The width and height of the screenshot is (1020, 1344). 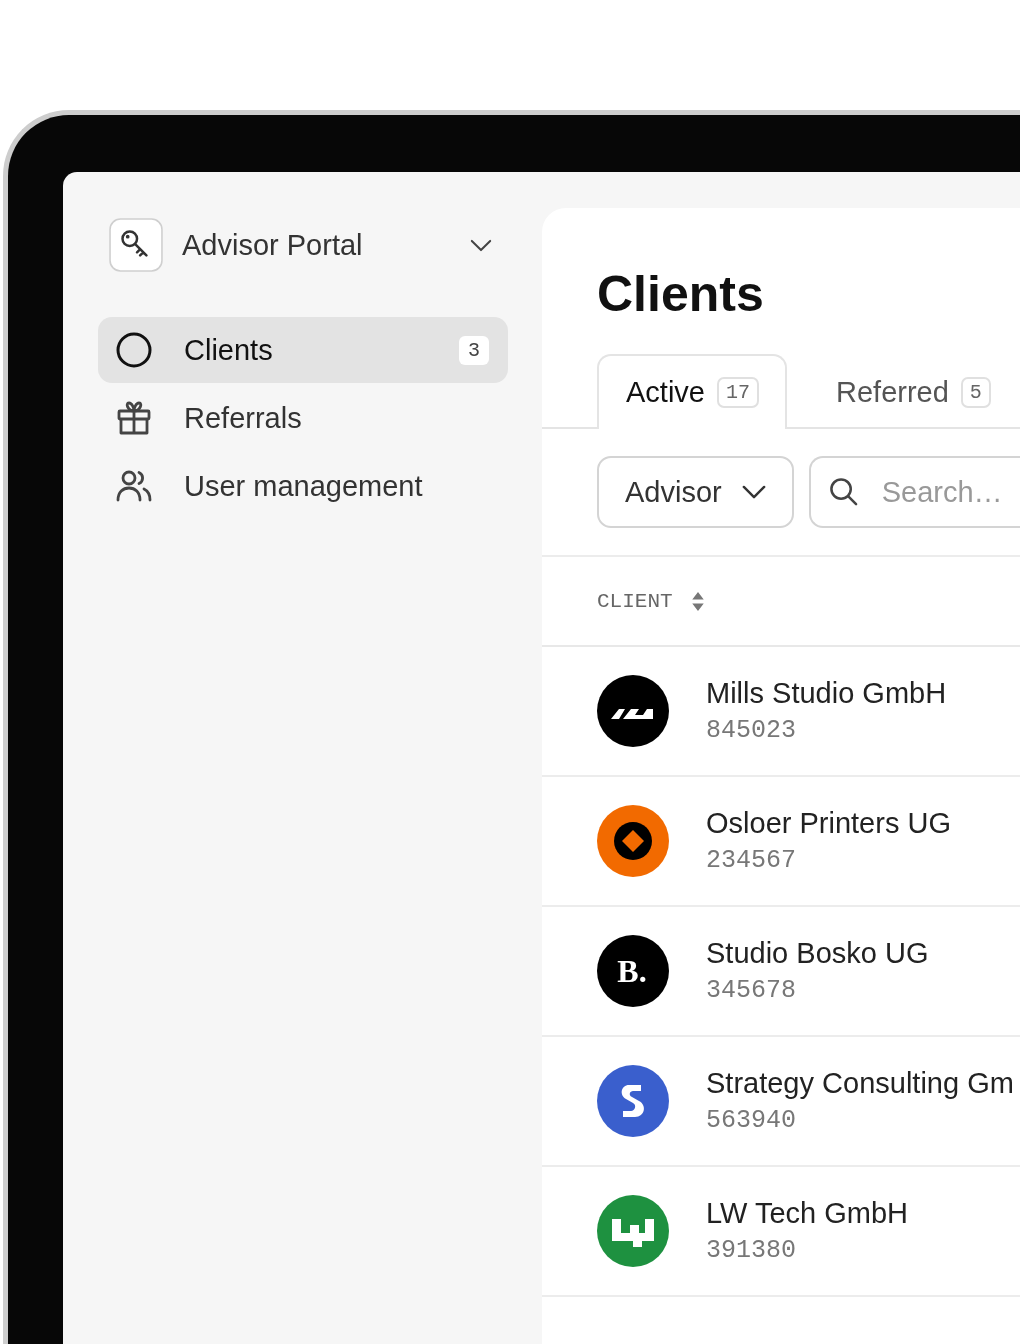 I want to click on tab: Referred 5, so click(x=913, y=391).